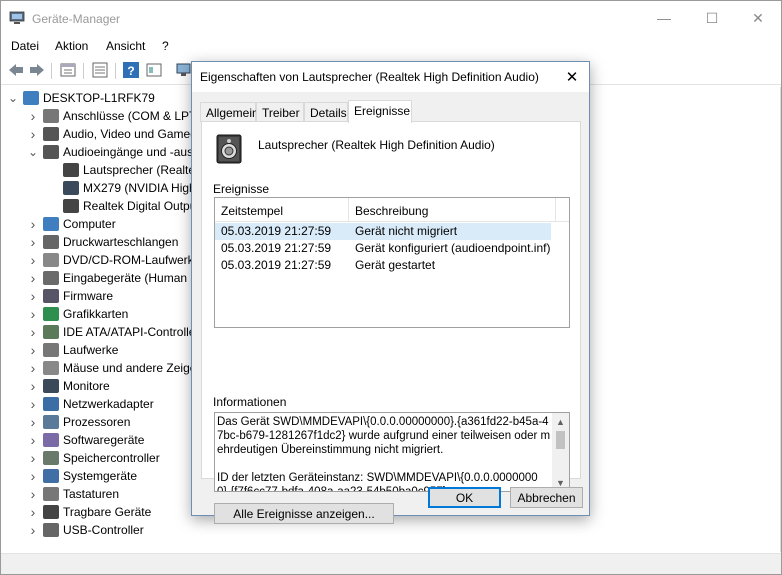 This screenshot has width=782, height=575. What do you see at coordinates (100, 476) in the screenshot?
I see `tree-item-label: Systemgeräte` at bounding box center [100, 476].